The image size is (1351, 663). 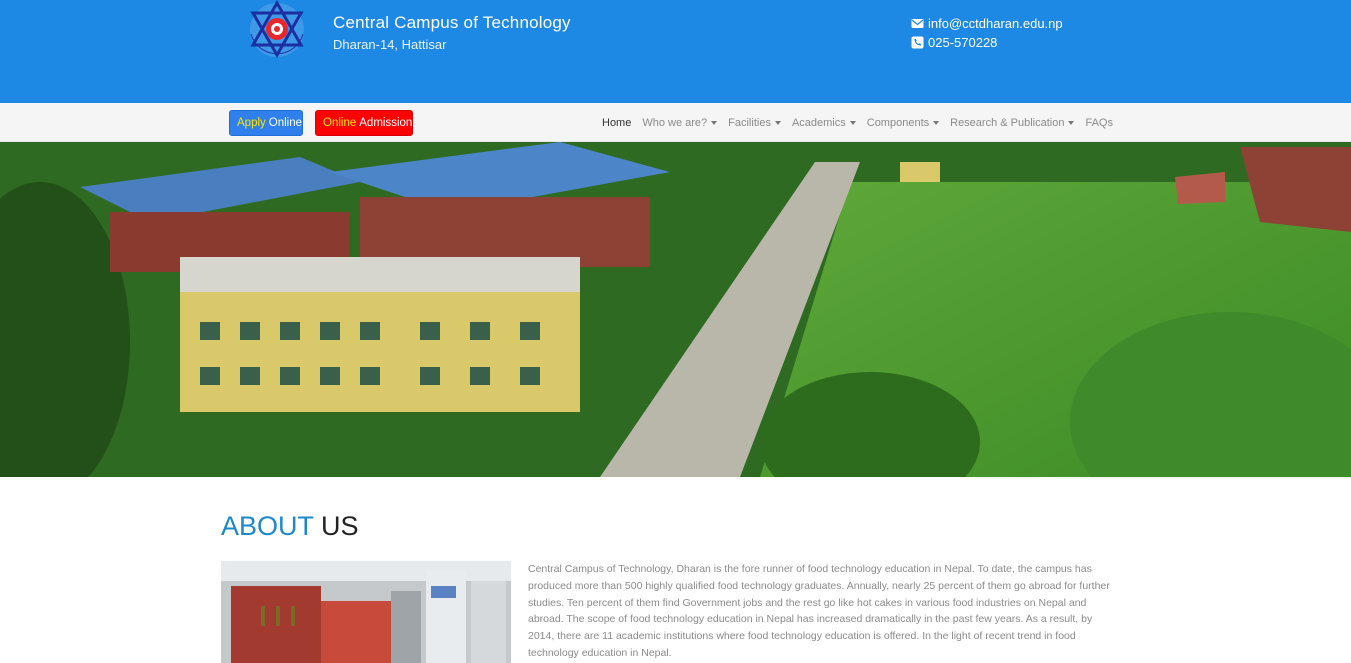 I want to click on nav-item-components: Components, so click(x=903, y=122).